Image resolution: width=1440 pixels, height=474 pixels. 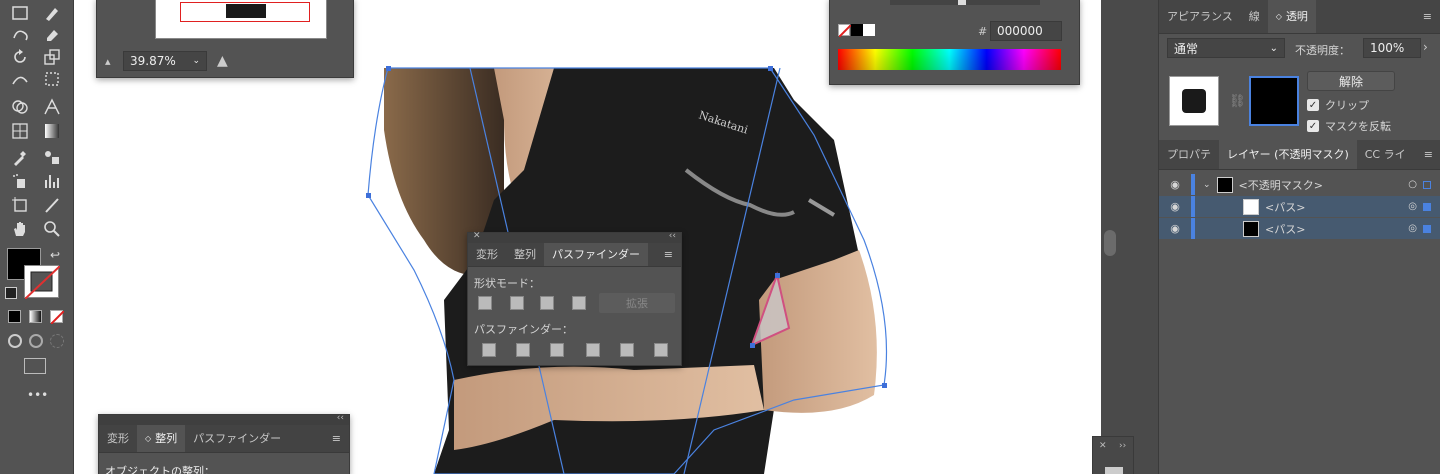 I want to click on expand-button: 拡張, so click(x=637, y=303).